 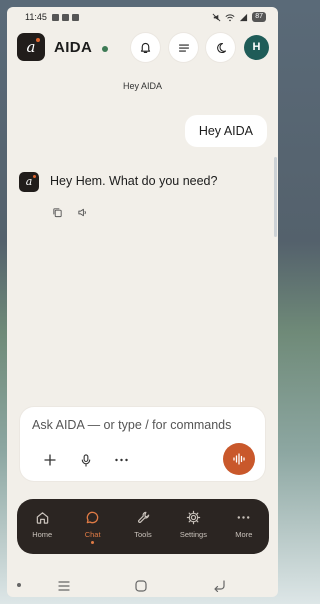 I want to click on status-time: 11:45, so click(x=36, y=17).